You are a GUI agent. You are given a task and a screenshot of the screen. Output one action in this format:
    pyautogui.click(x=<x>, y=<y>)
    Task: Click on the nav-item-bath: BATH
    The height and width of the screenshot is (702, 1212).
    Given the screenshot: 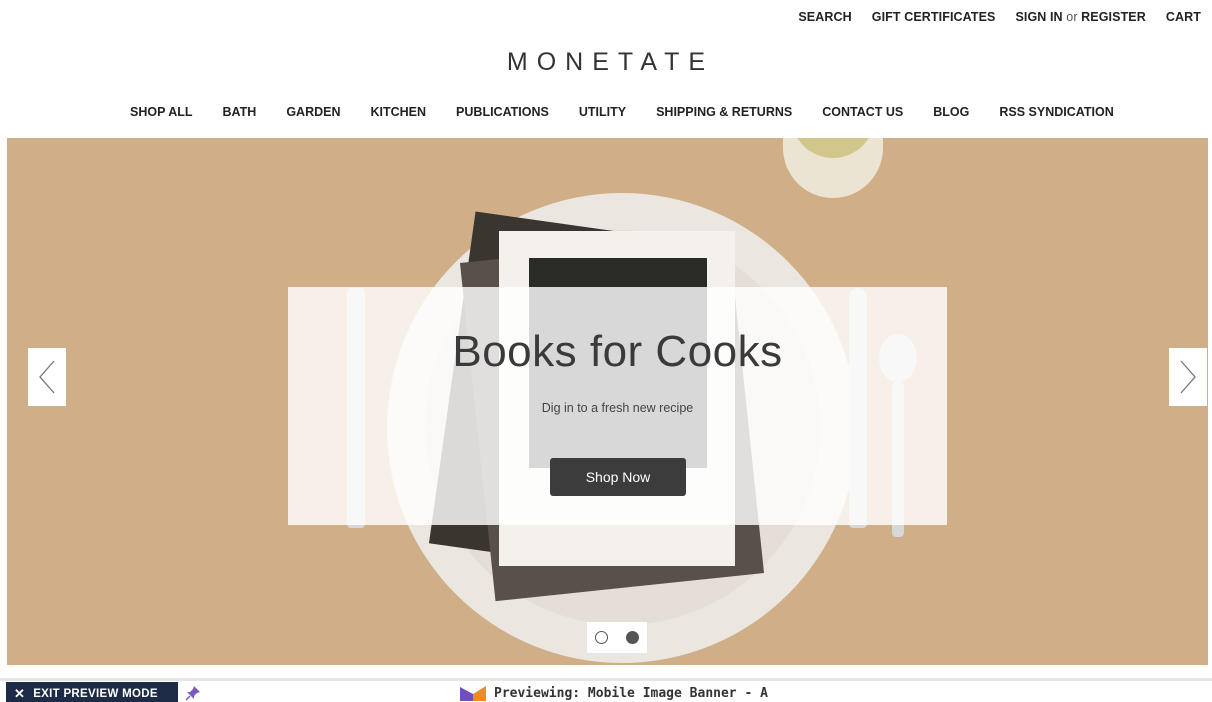 What is the action you would take?
    pyautogui.click(x=240, y=112)
    